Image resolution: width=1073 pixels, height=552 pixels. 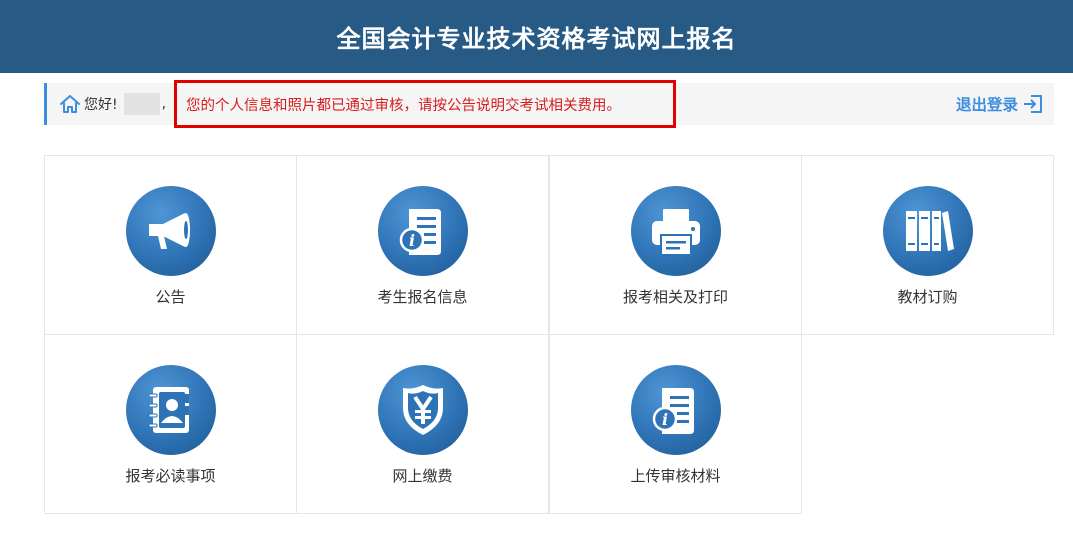 What do you see at coordinates (676, 231) in the screenshot?
I see `printer-icon` at bounding box center [676, 231].